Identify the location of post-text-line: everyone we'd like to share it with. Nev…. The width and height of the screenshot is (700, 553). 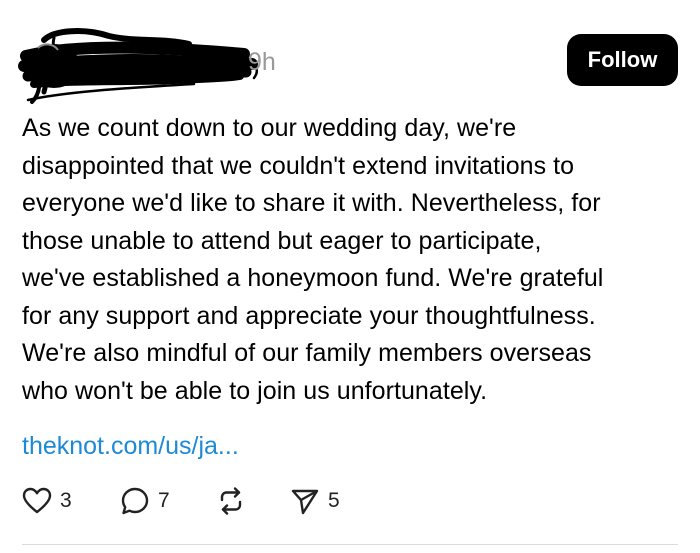
(311, 203).